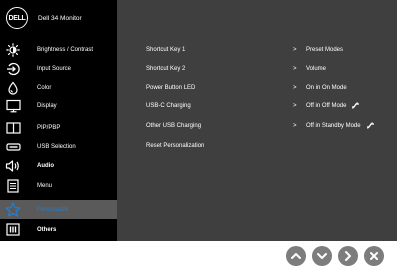  What do you see at coordinates (340, 125) in the screenshot?
I see `setting-value: Off in Standby Mode` at bounding box center [340, 125].